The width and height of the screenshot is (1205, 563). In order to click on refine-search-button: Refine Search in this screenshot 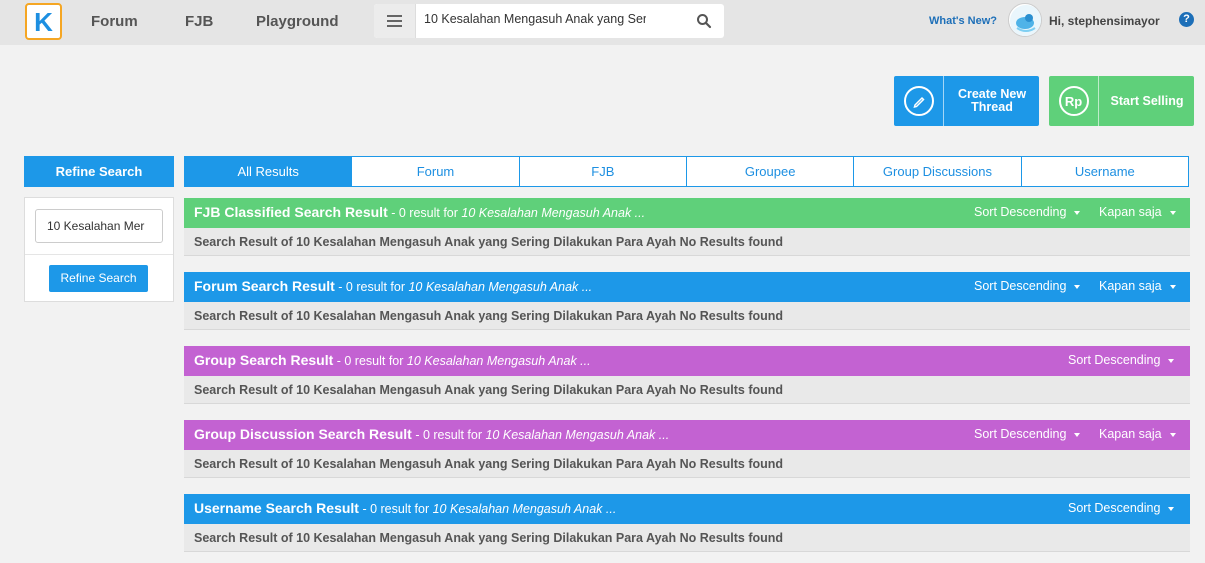, I will do `click(98, 278)`.